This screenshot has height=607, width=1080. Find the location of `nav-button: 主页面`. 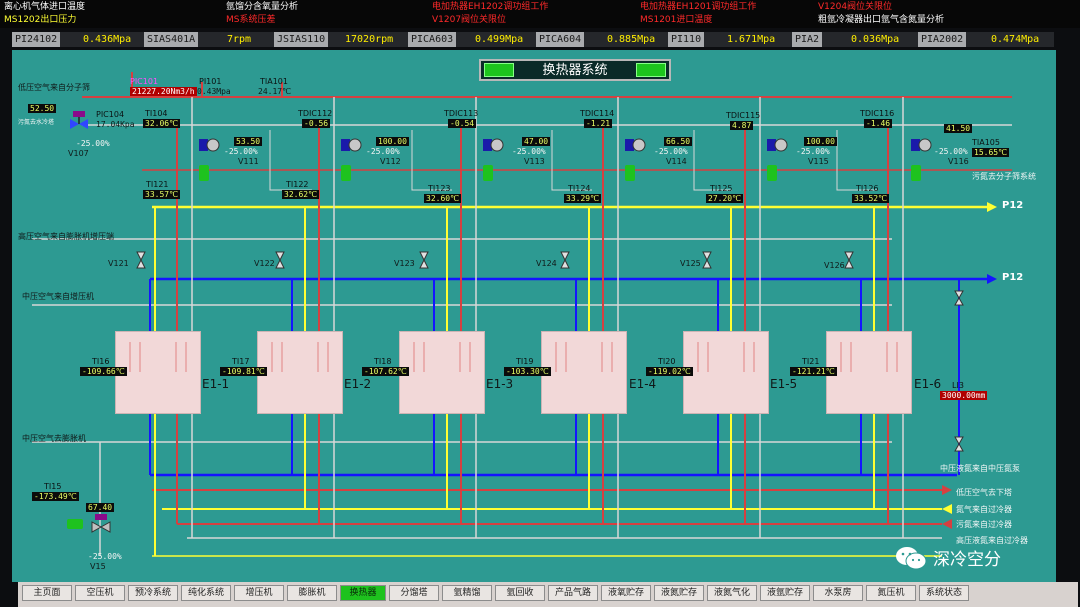

nav-button: 主页面 is located at coordinates (47, 593).